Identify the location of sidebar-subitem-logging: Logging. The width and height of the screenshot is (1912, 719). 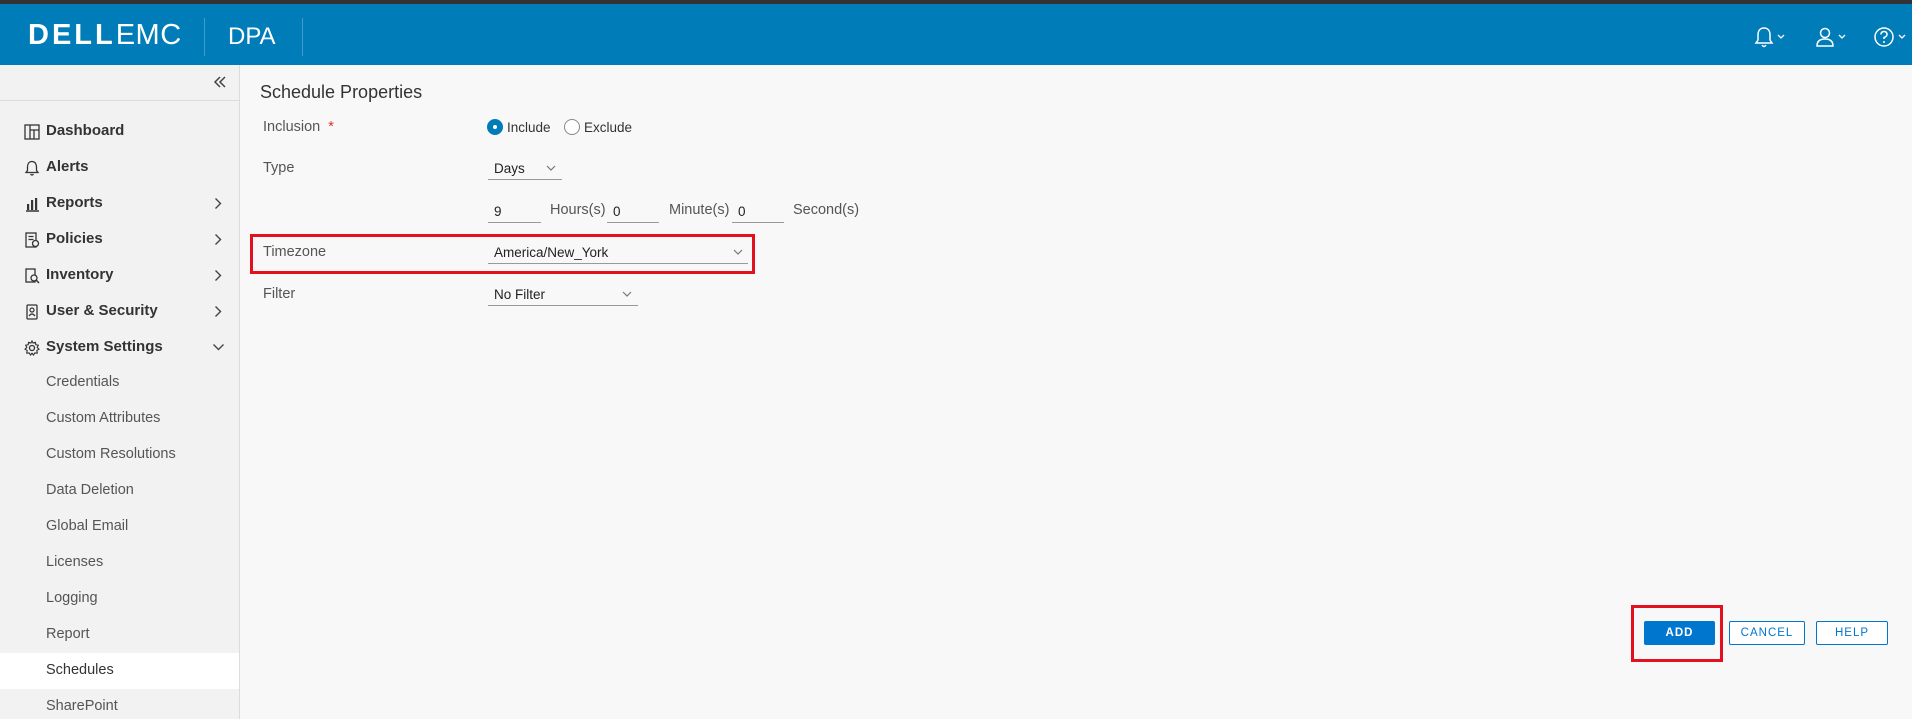
(119, 599).